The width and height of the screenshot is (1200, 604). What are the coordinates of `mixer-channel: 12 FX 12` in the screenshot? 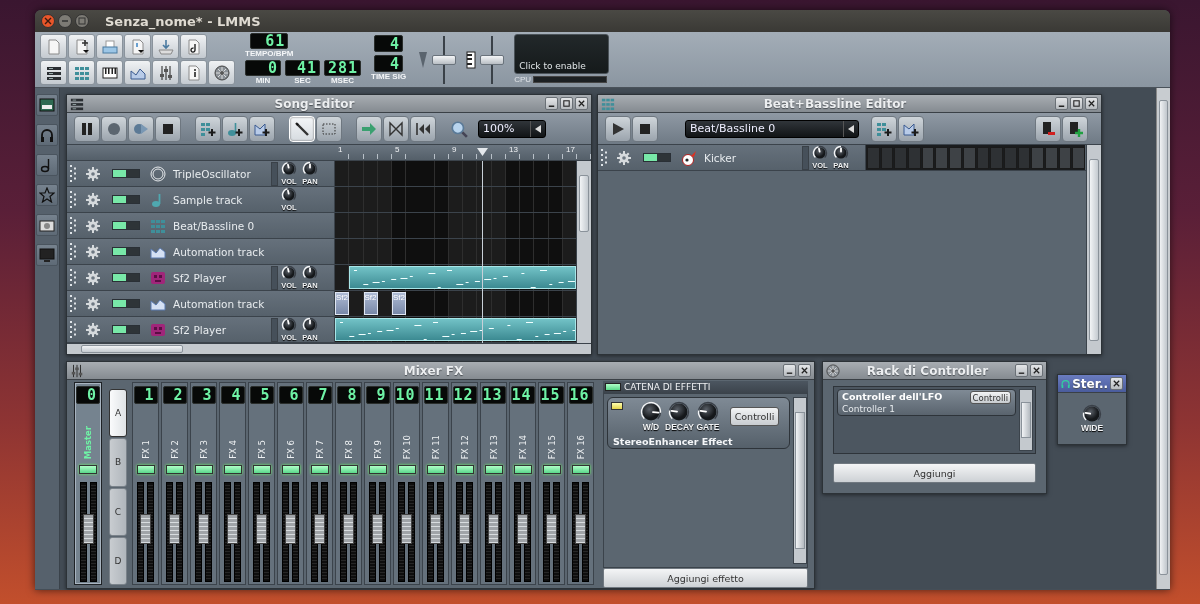 It's located at (464, 483).